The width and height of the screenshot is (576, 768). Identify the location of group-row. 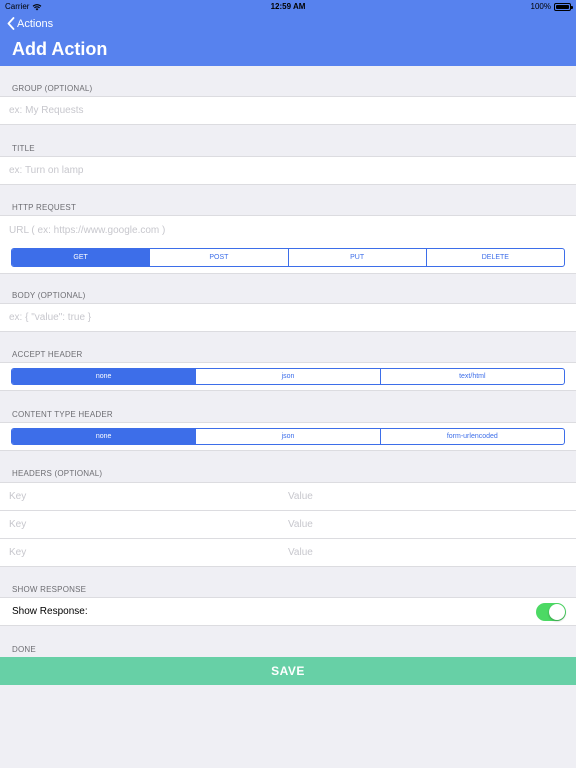
(288, 110).